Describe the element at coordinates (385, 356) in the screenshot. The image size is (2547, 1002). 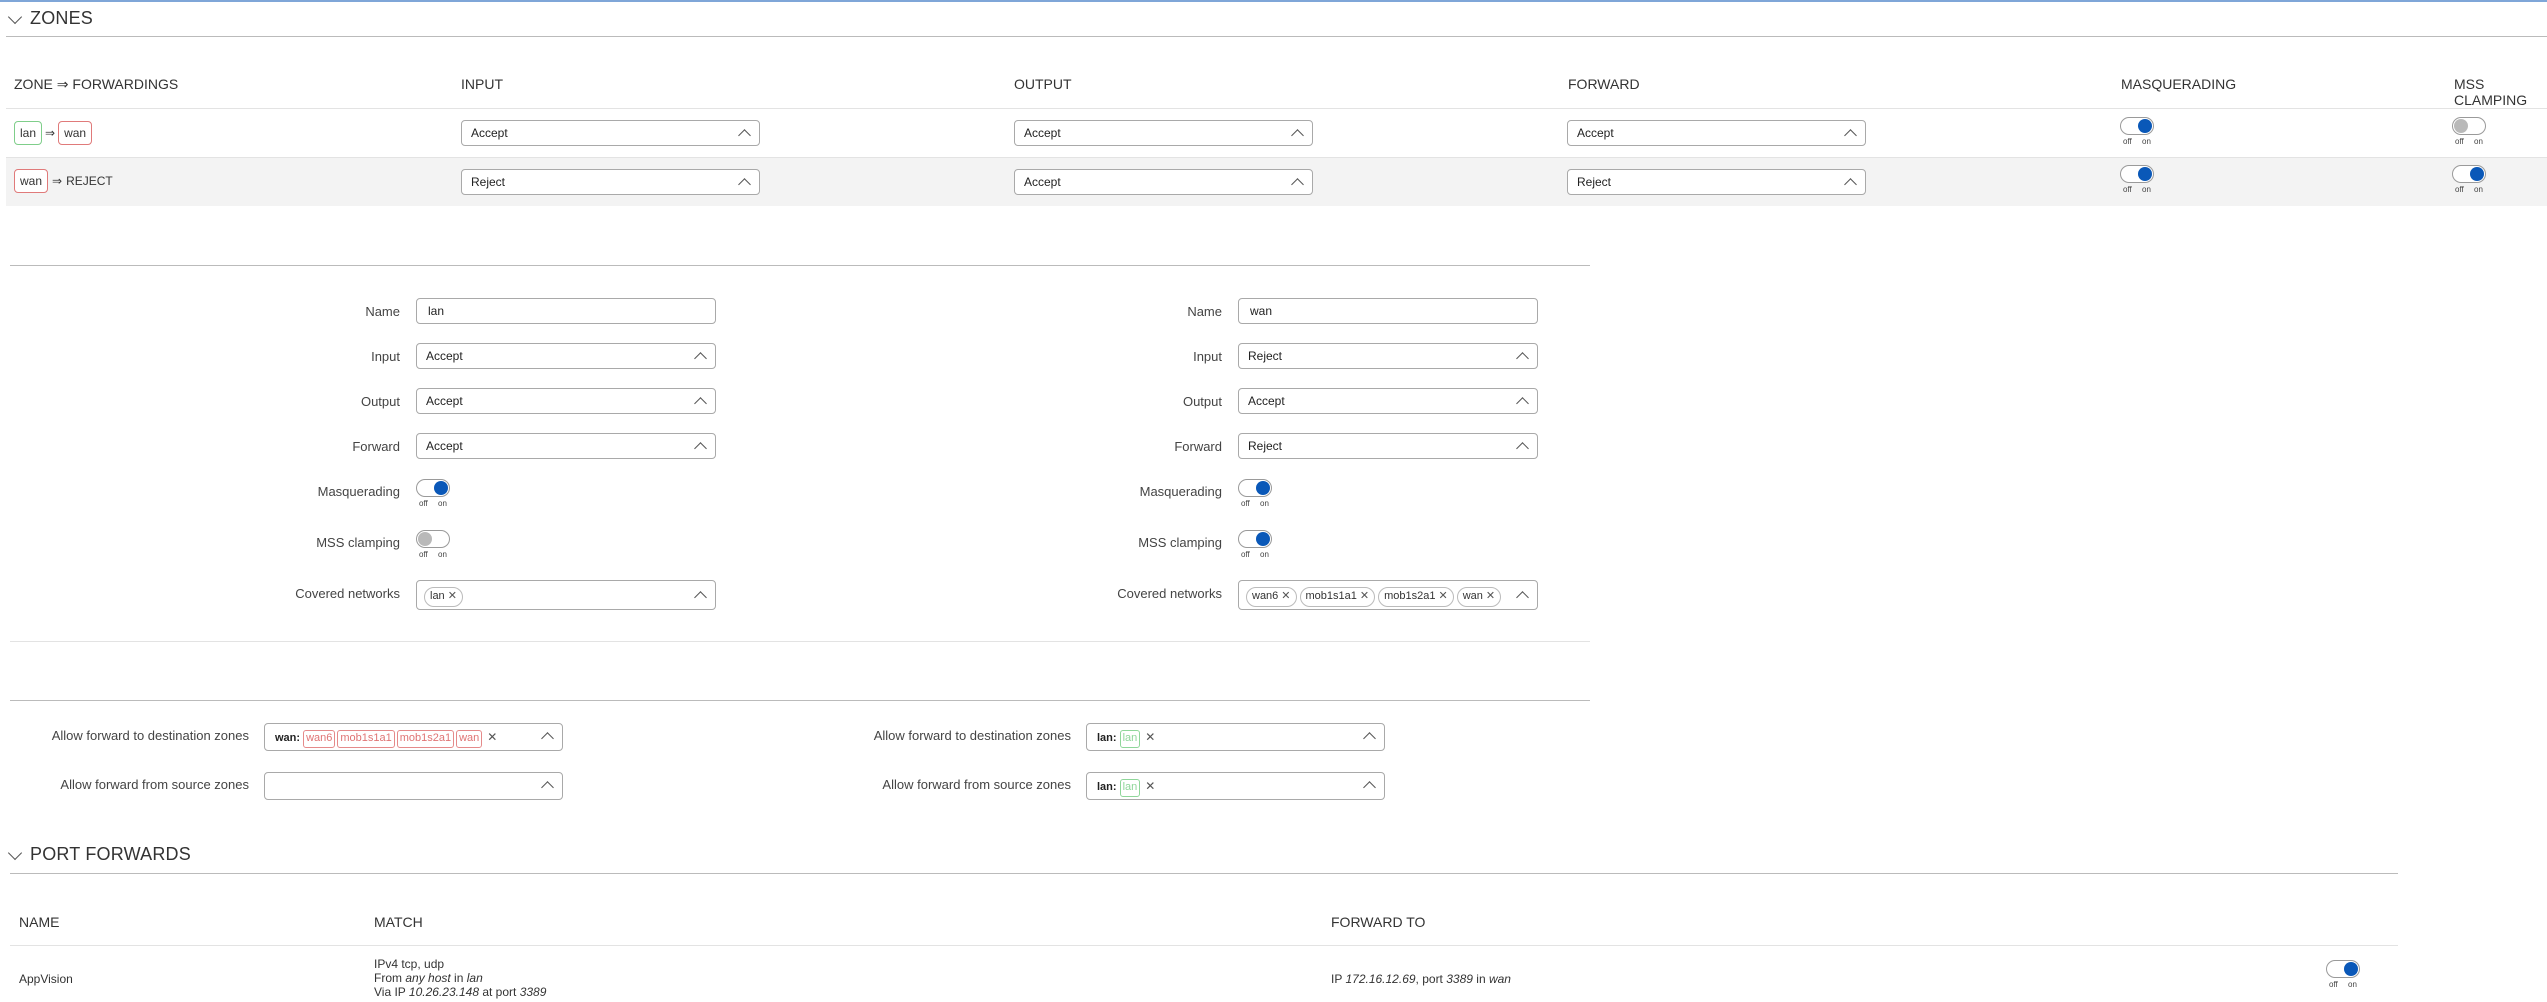
I see `field-label-input: Input` at that location.